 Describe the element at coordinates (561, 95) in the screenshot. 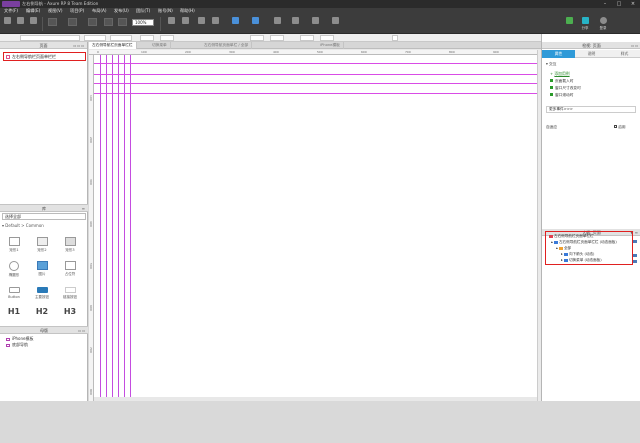

I see `event-item: 窗口滚动时` at that location.